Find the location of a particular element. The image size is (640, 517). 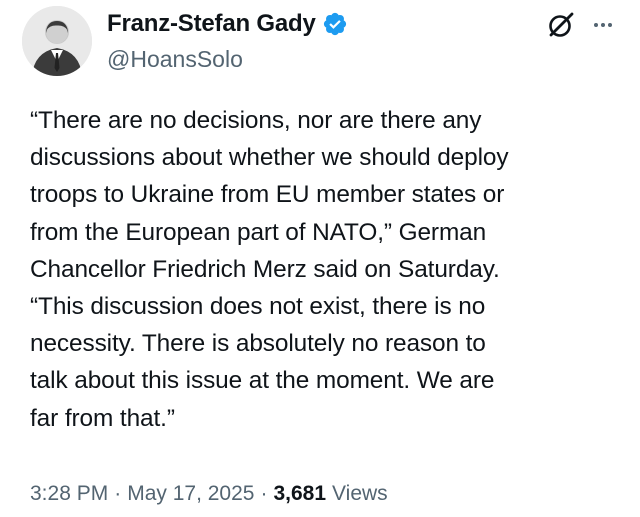

grok-icon is located at coordinates (561, 25).